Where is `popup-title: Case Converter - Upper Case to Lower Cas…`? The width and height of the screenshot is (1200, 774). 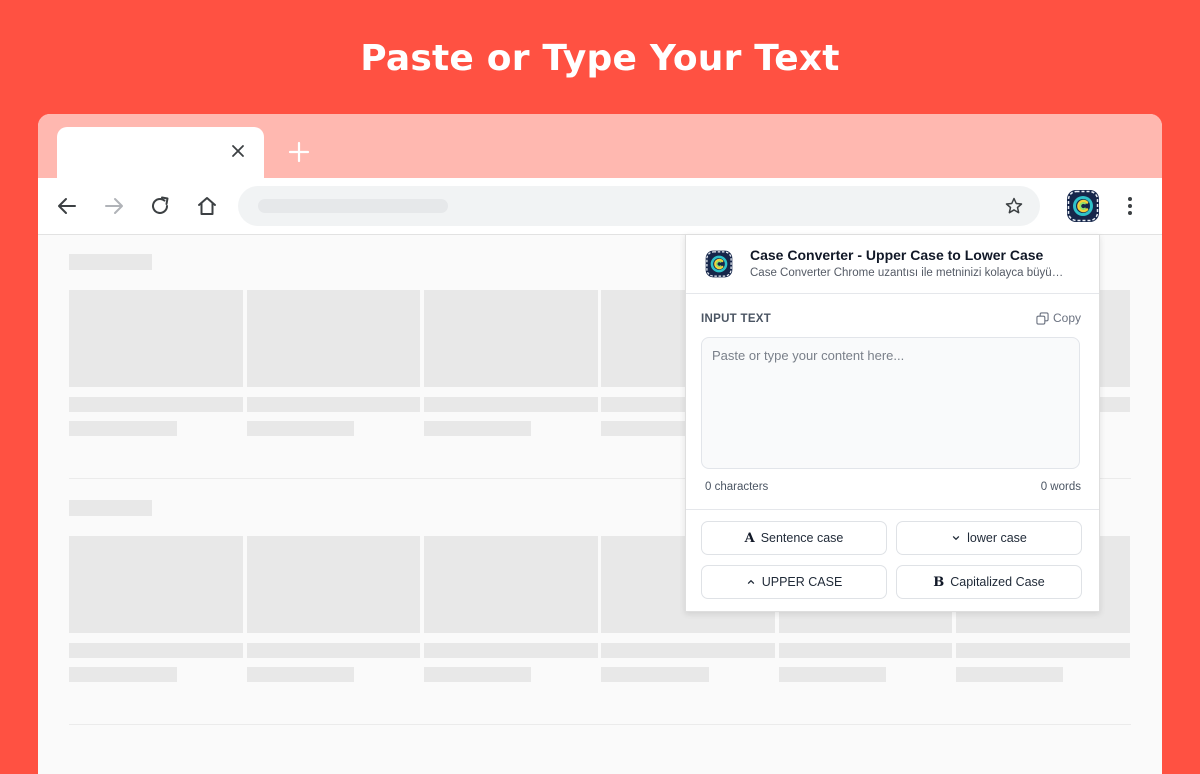
popup-title: Case Converter - Upper Case to Lower Cas… is located at coordinates (897, 255).